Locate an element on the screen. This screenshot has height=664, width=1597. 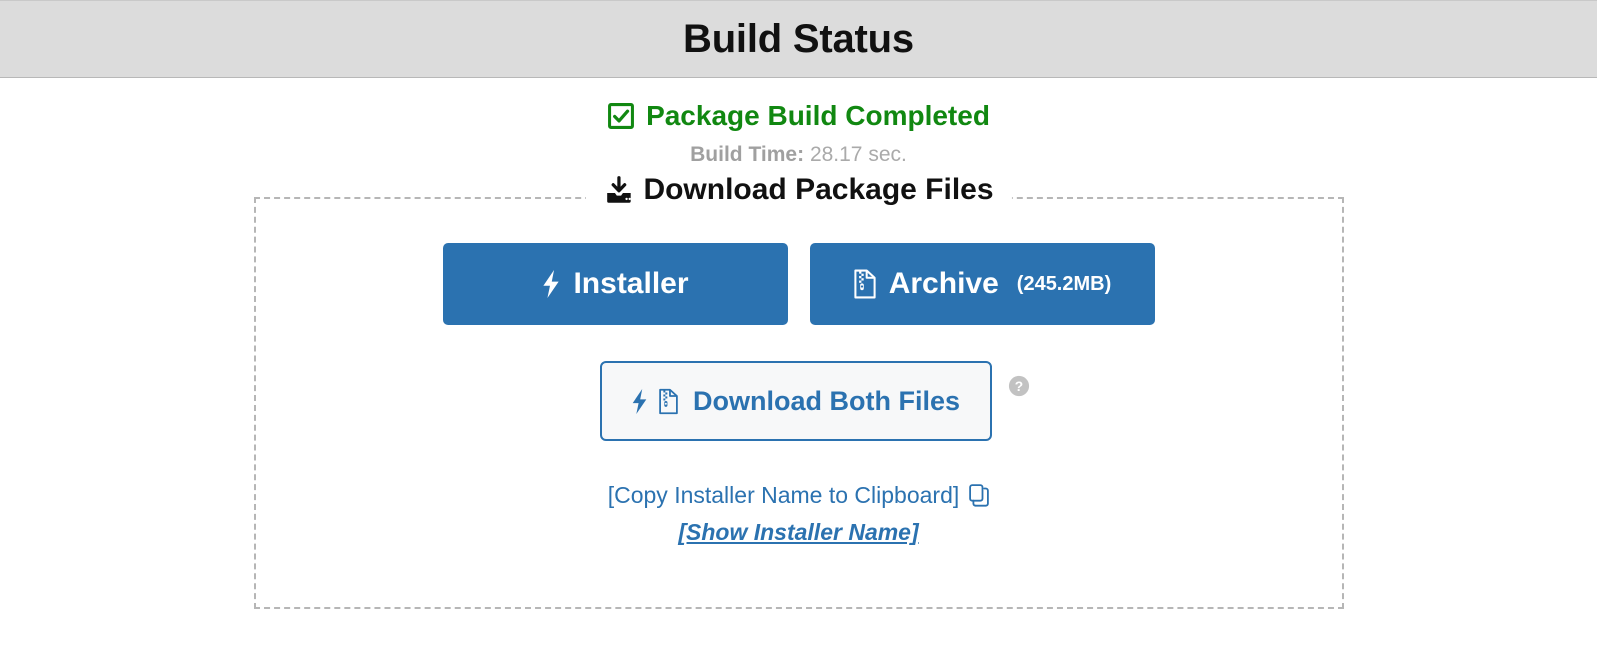
archive-size-label: (245.2MB) is located at coordinates (1064, 284).